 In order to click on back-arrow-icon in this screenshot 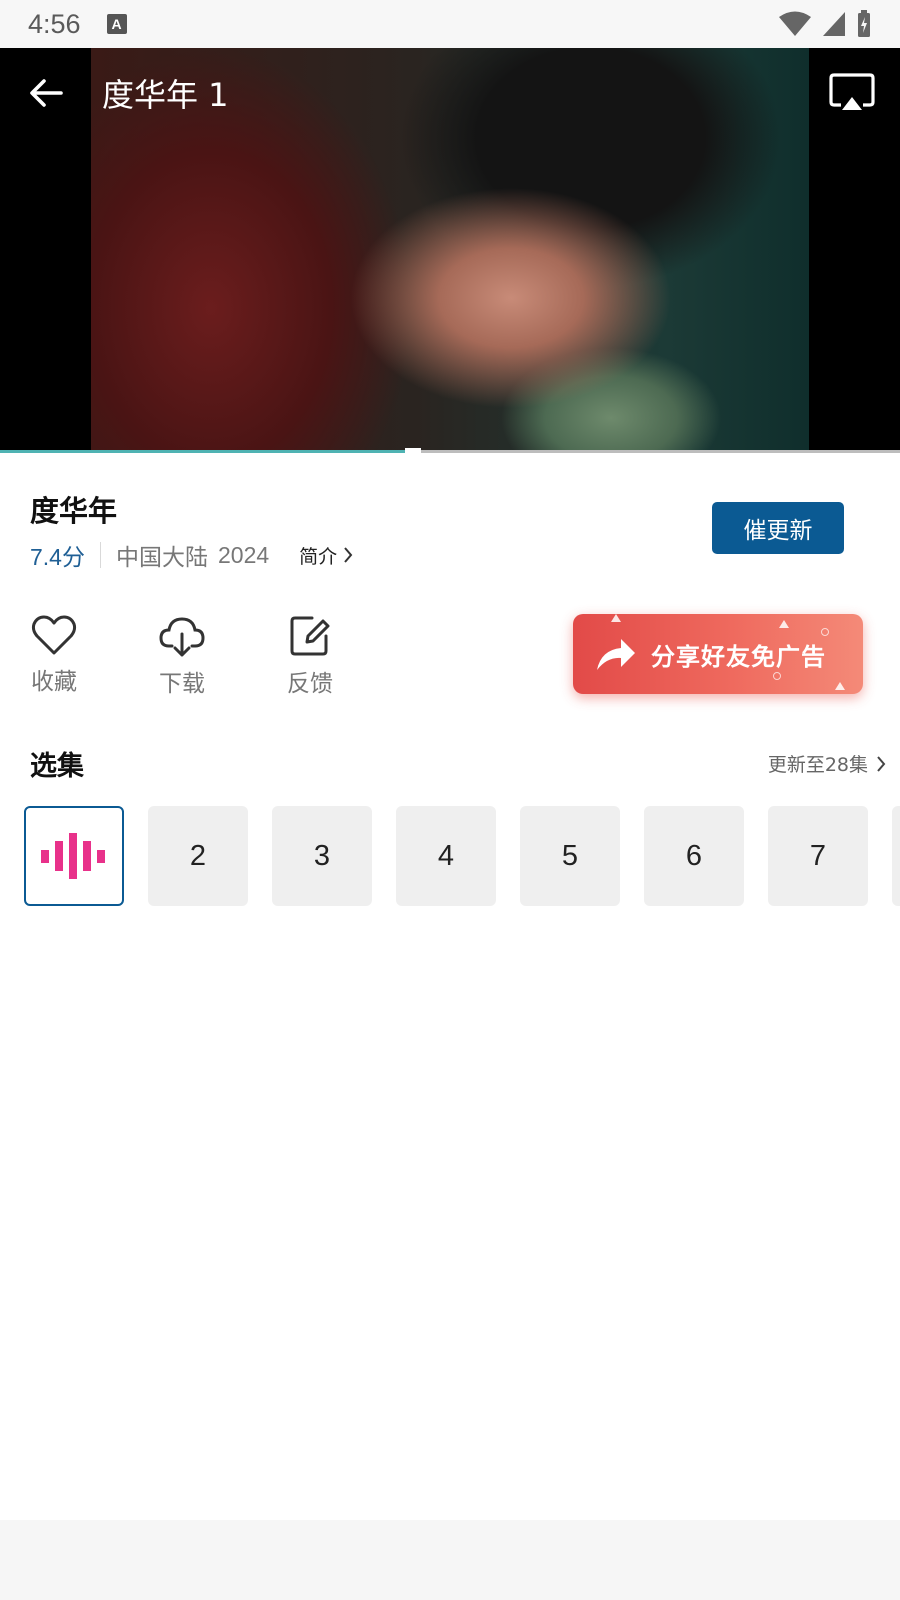, I will do `click(46, 93)`.